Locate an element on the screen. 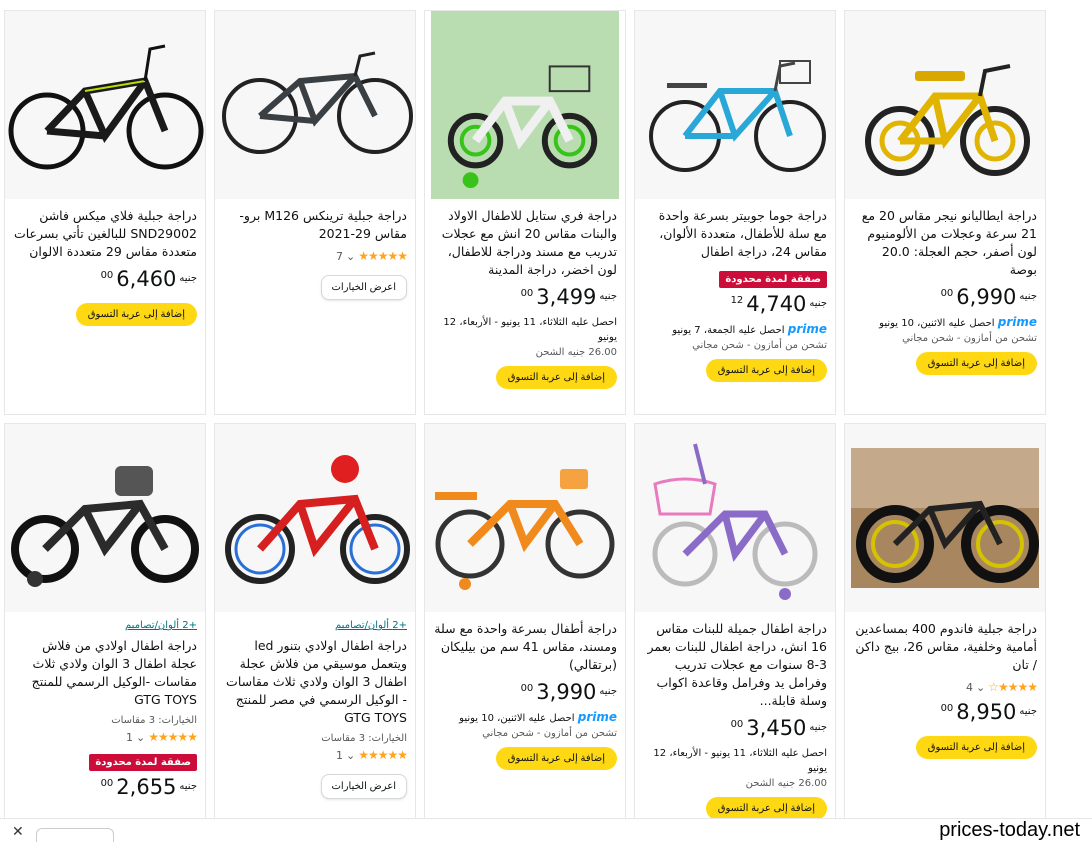 The width and height of the screenshot is (1092, 842). options-count: الخيارات: 3 مقاسات is located at coordinates (364, 738).